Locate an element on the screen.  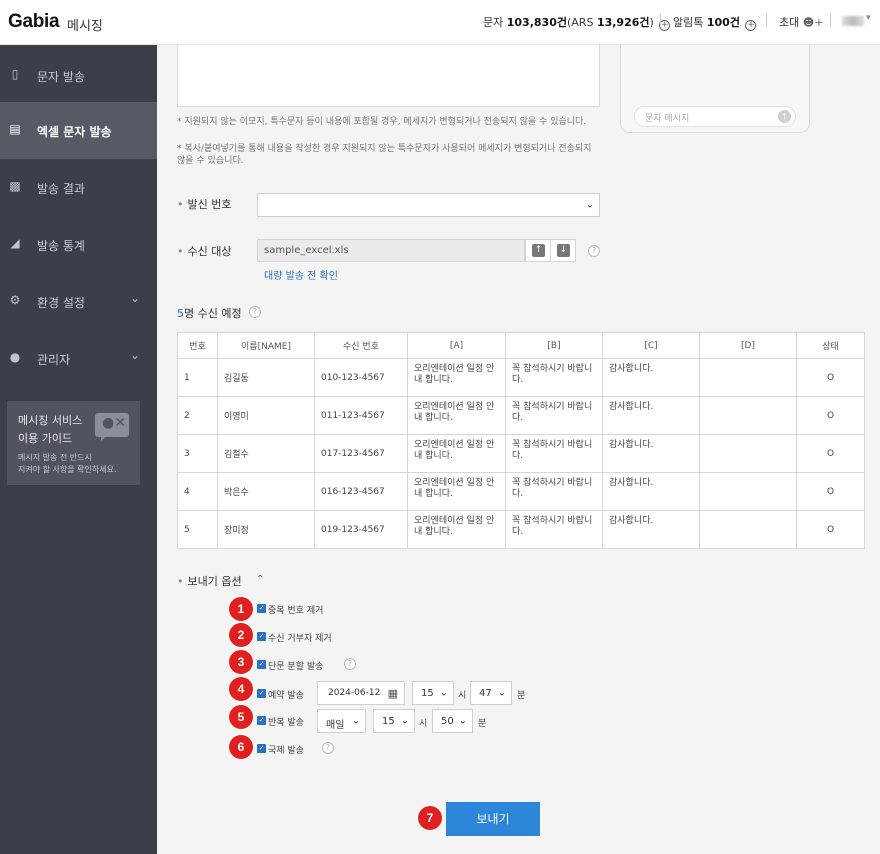
preview-message-bubble: 문자 메시지 ↑ is located at coordinates (715, 116).